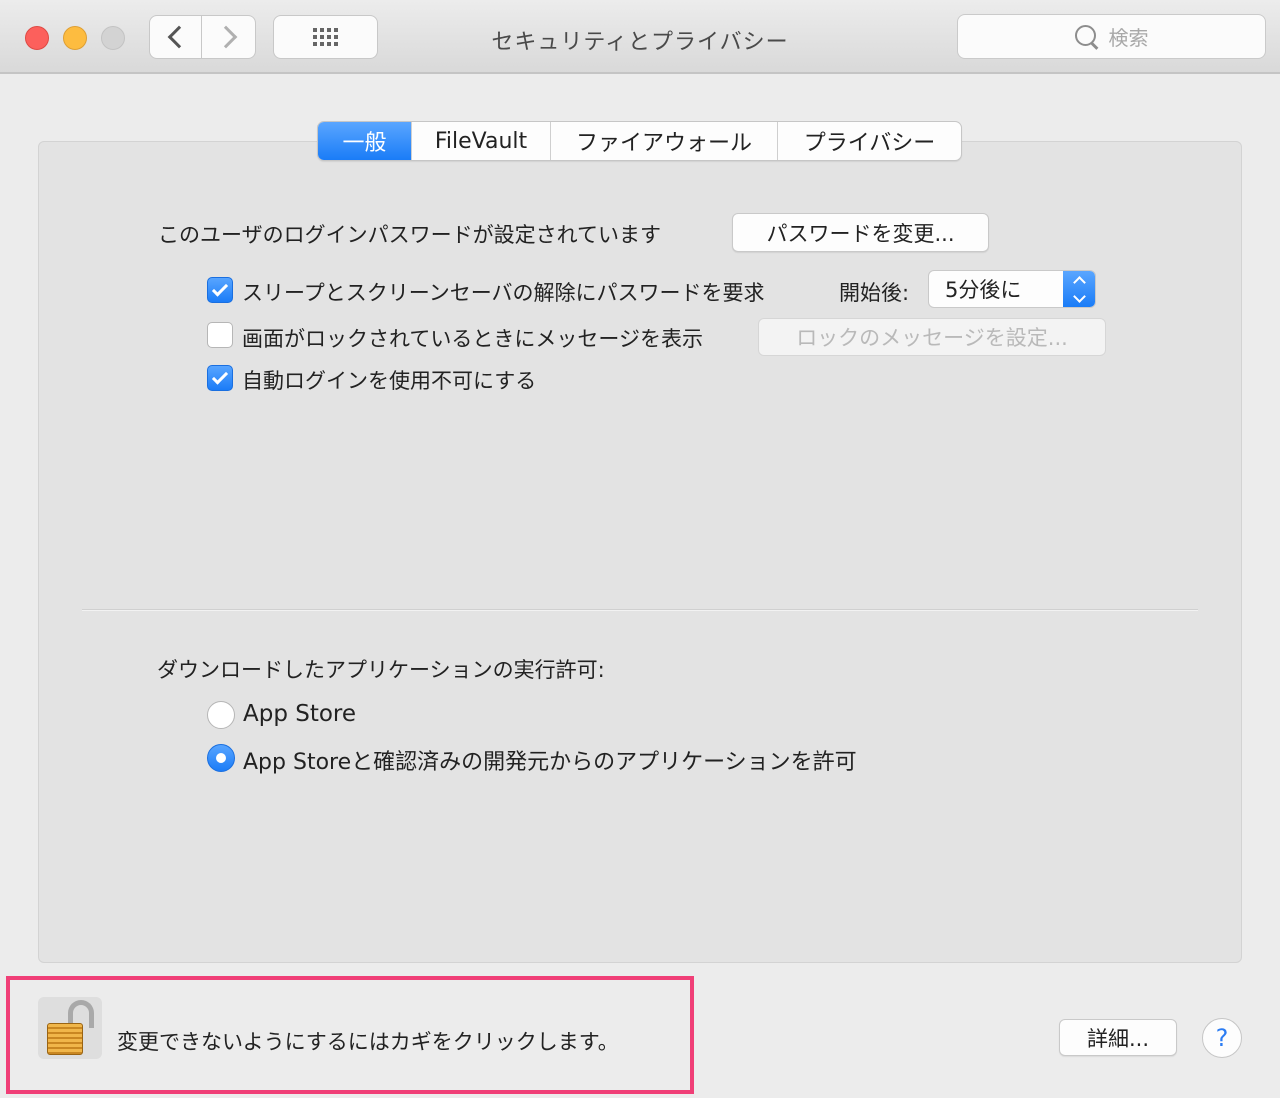 Image resolution: width=1280 pixels, height=1098 pixels. Describe the element at coordinates (1222, 1038) in the screenshot. I see `help-button: ?` at that location.